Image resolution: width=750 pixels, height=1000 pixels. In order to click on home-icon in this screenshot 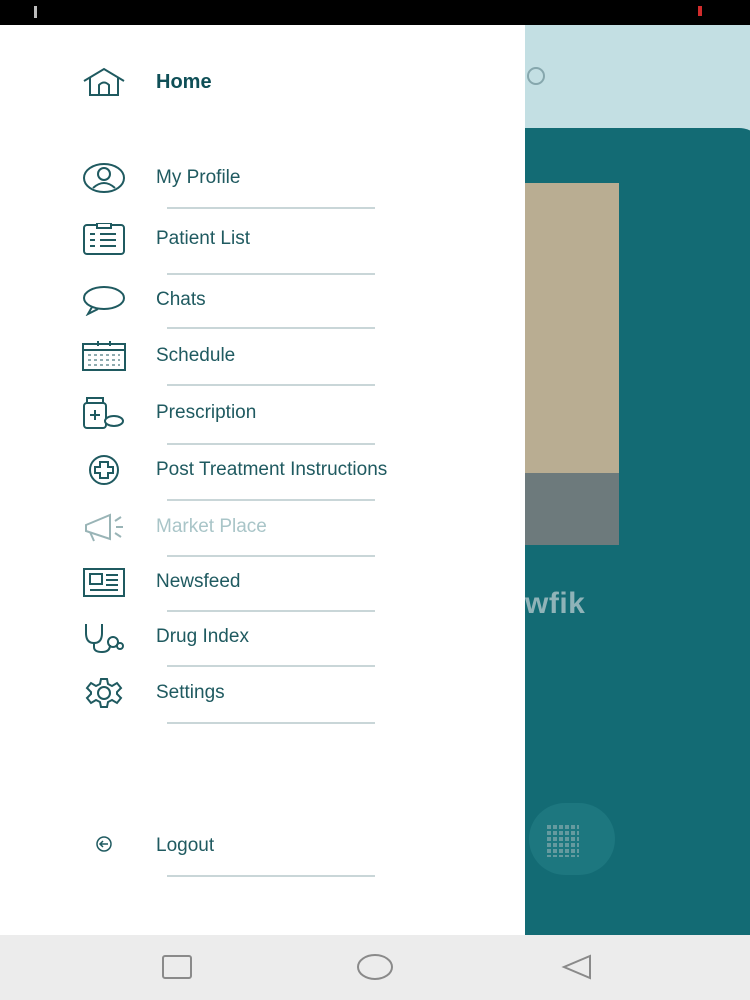, I will do `click(104, 82)`.